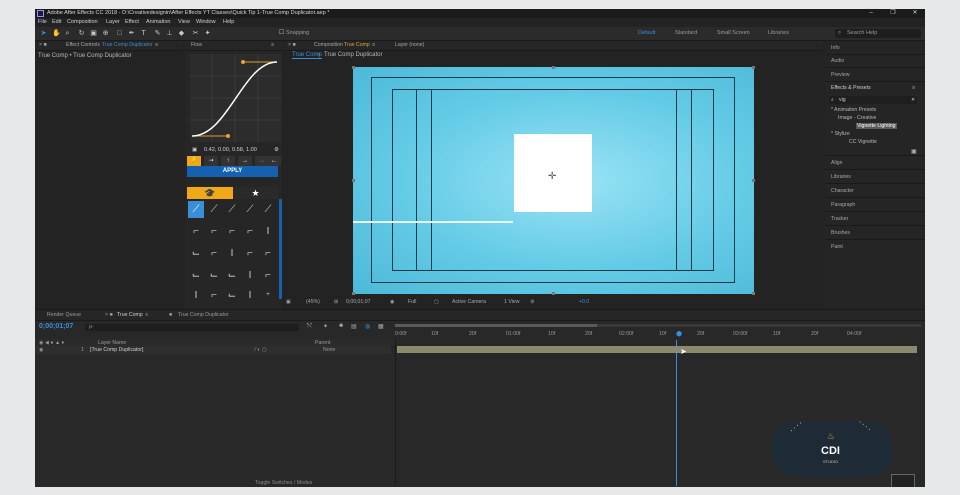 The width and height of the screenshot is (960, 495). Describe the element at coordinates (876, 126) in the screenshot. I see `tree-vignette-lighting: Vignette Lighting` at that location.